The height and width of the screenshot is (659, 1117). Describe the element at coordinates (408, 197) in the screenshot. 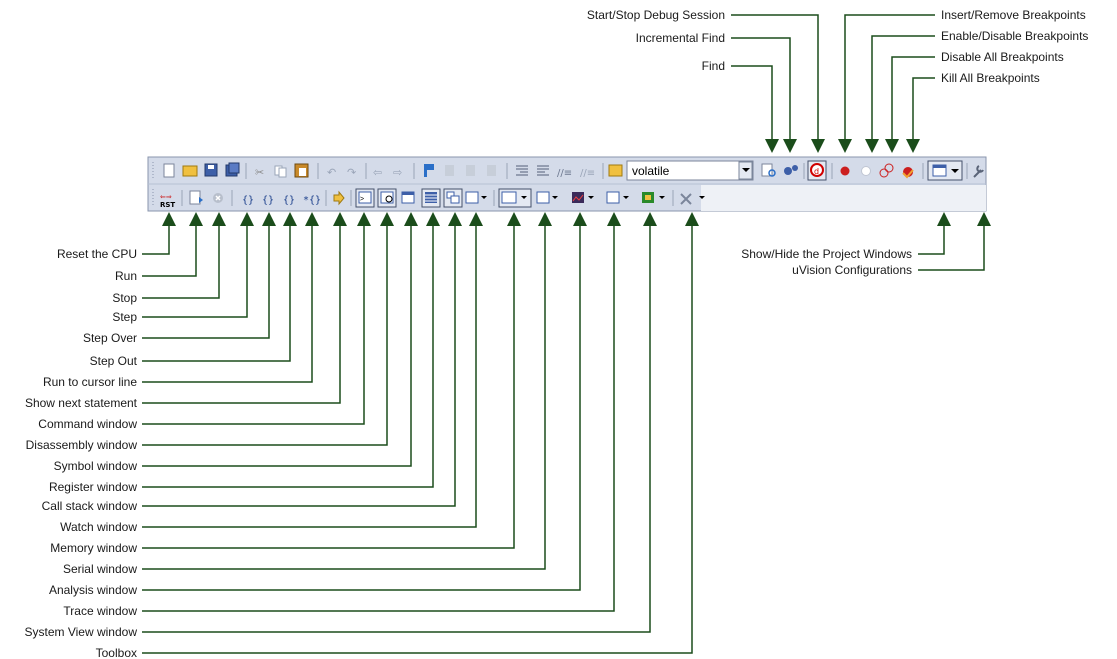

I see `symbol-window-icon` at that location.